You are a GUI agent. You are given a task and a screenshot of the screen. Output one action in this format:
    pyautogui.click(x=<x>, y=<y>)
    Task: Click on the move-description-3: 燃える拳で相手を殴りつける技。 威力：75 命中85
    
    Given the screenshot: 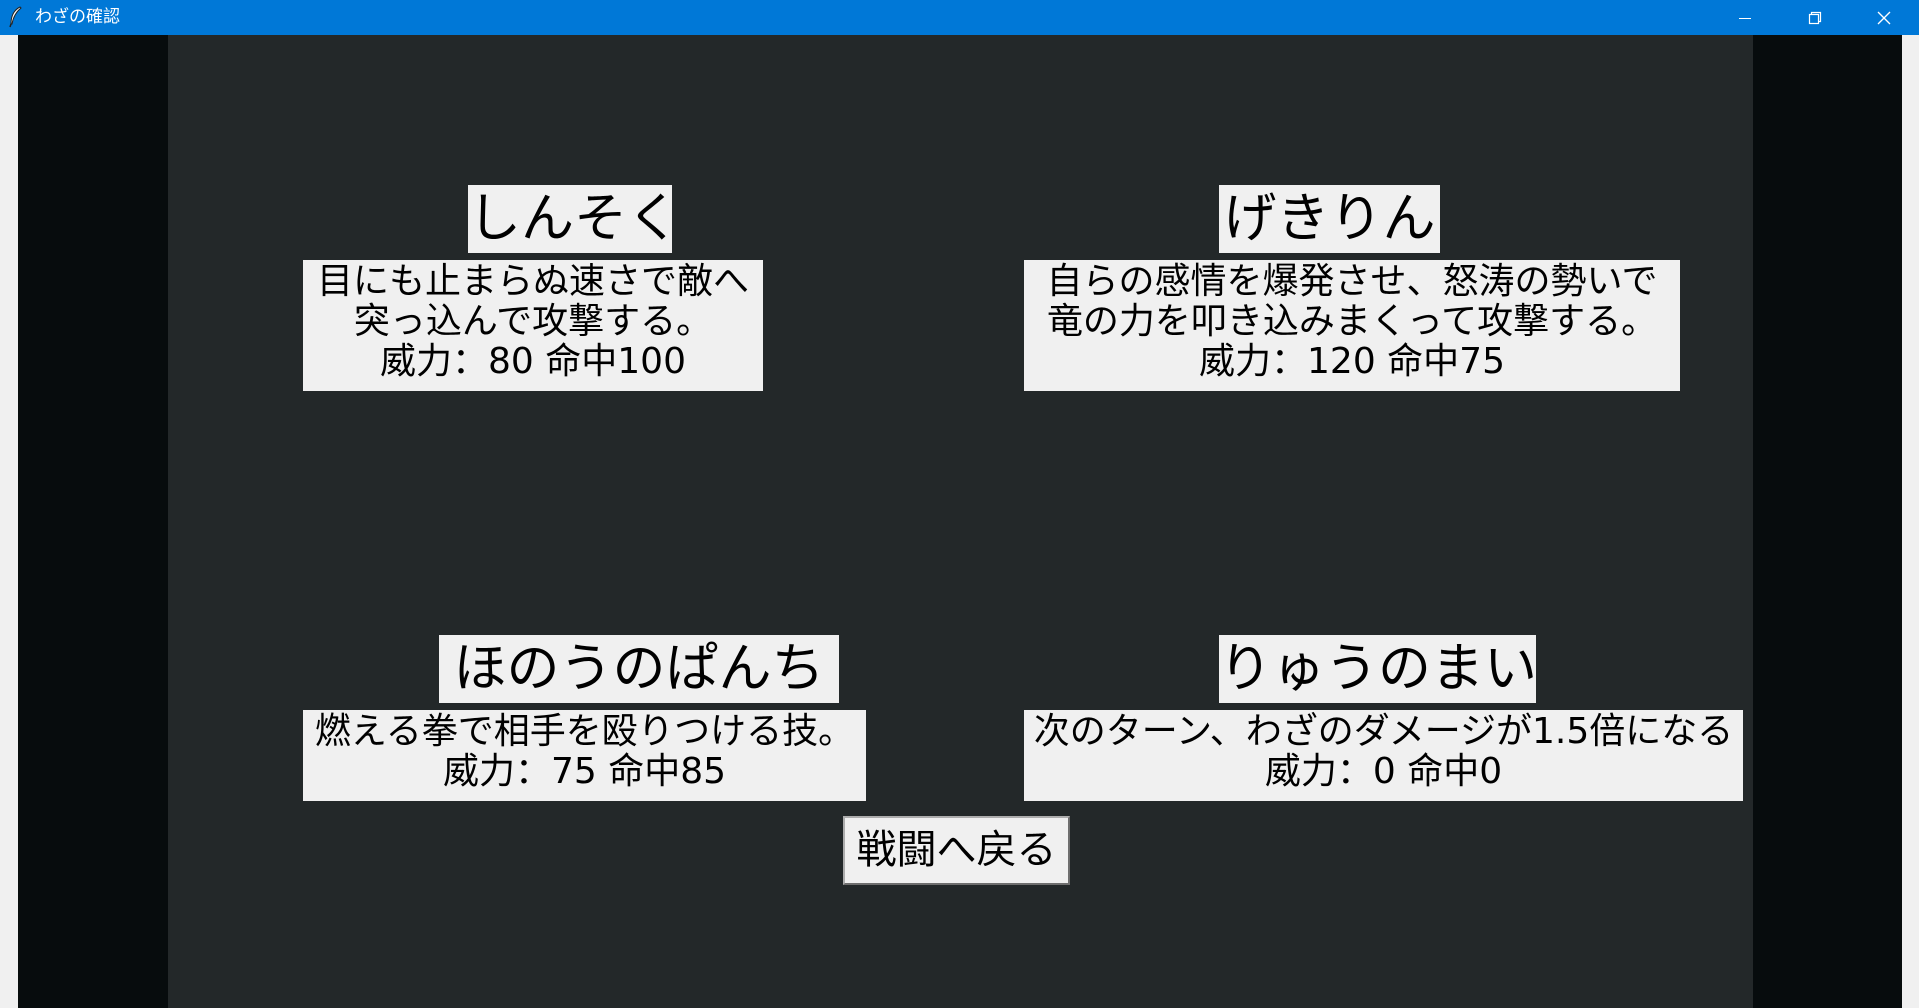 What is the action you would take?
    pyautogui.click(x=584, y=755)
    